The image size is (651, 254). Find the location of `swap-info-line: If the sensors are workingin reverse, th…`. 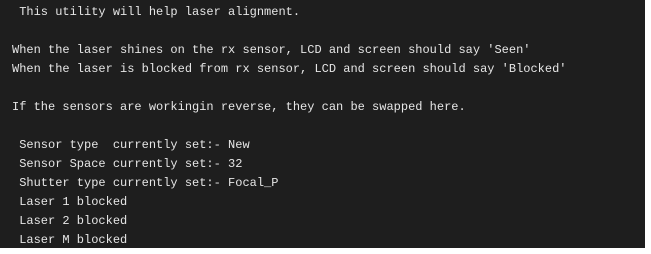

swap-info-line: If the sensors are workingin reverse, th… is located at coordinates (239, 107).